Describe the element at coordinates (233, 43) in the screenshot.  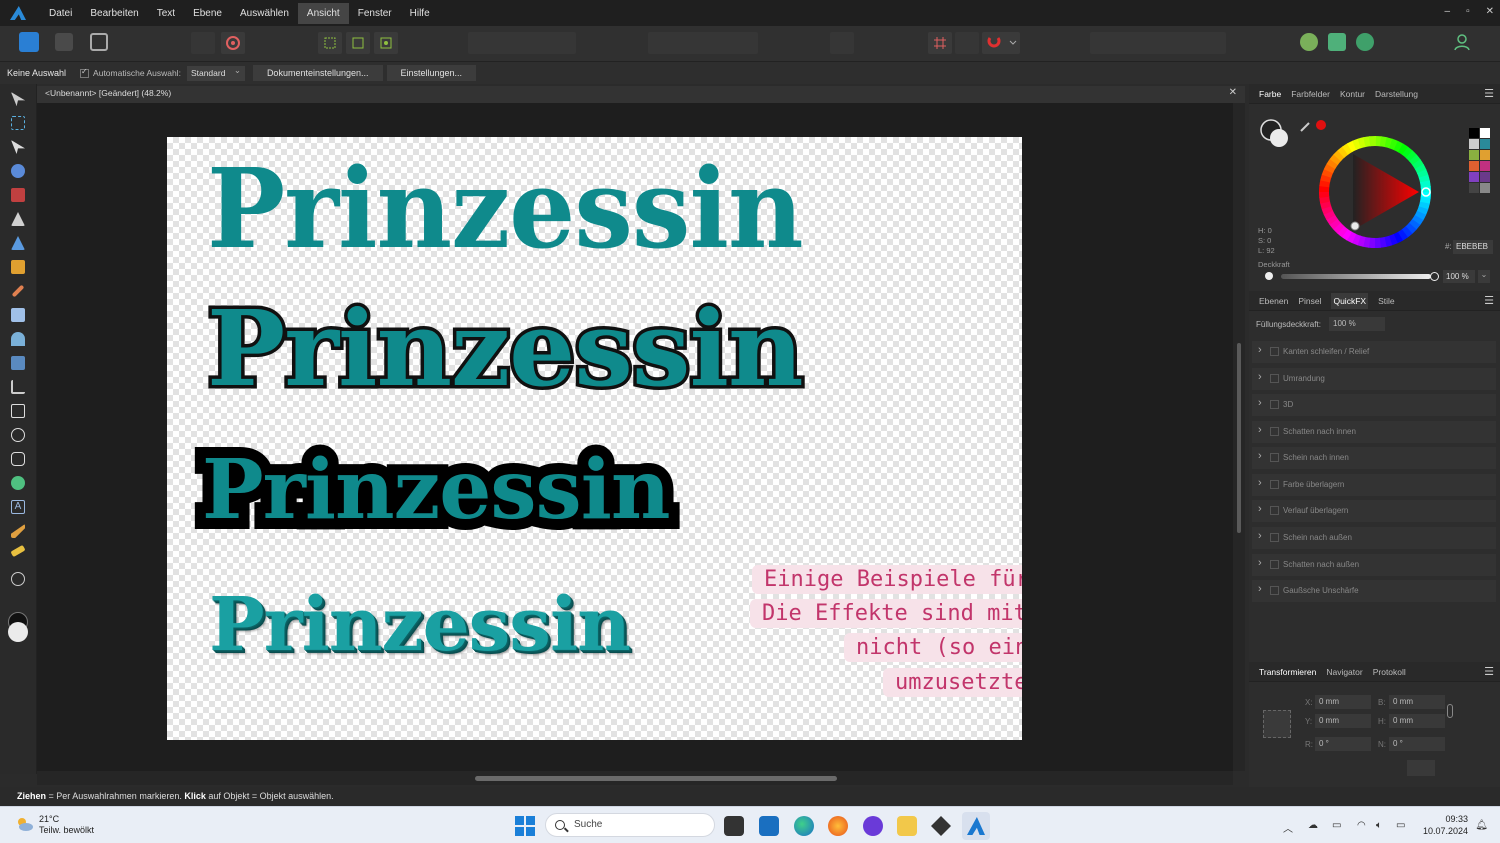
I see `settings-gear-button` at that location.